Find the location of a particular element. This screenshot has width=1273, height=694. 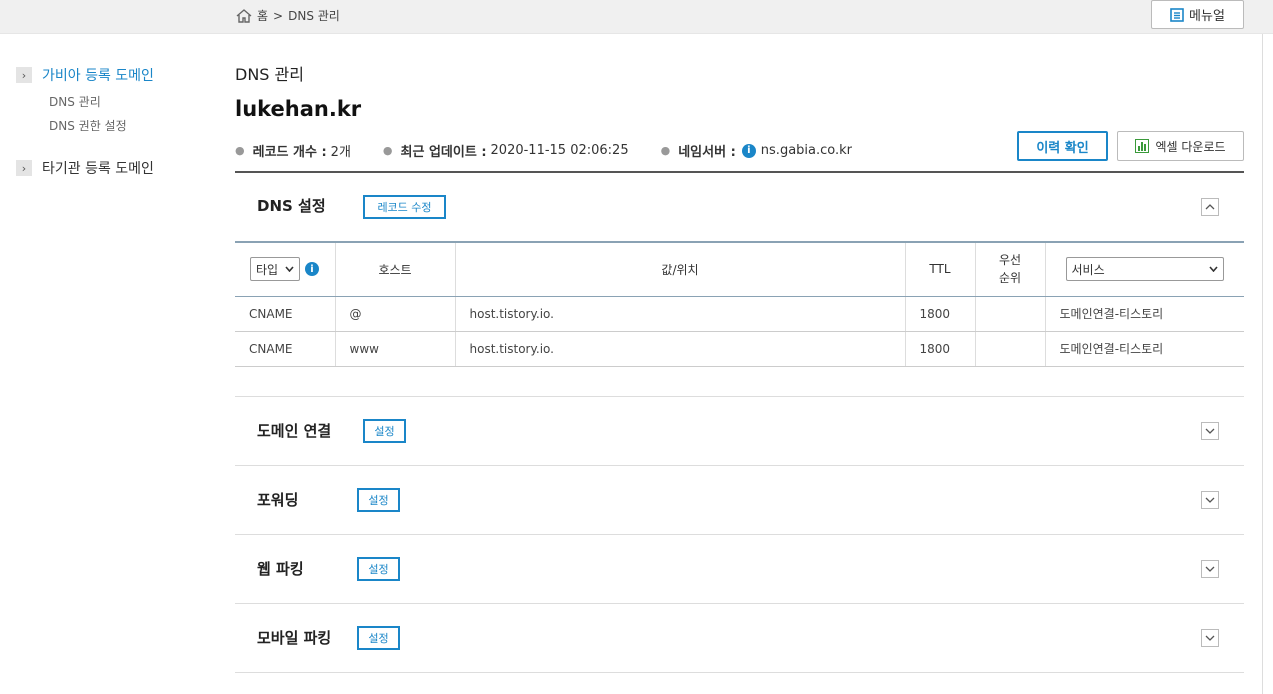

column-value: 값/위치 is located at coordinates (679, 269).